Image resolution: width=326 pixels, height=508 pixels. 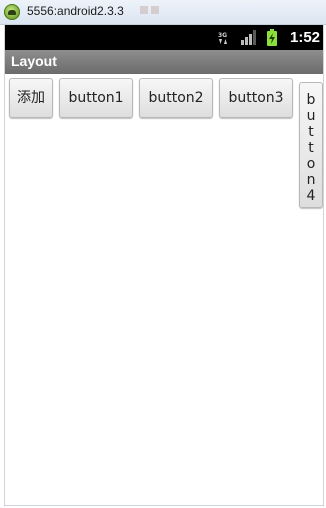 I want to click on network-3g-icon: 3G, so click(x=222, y=38).